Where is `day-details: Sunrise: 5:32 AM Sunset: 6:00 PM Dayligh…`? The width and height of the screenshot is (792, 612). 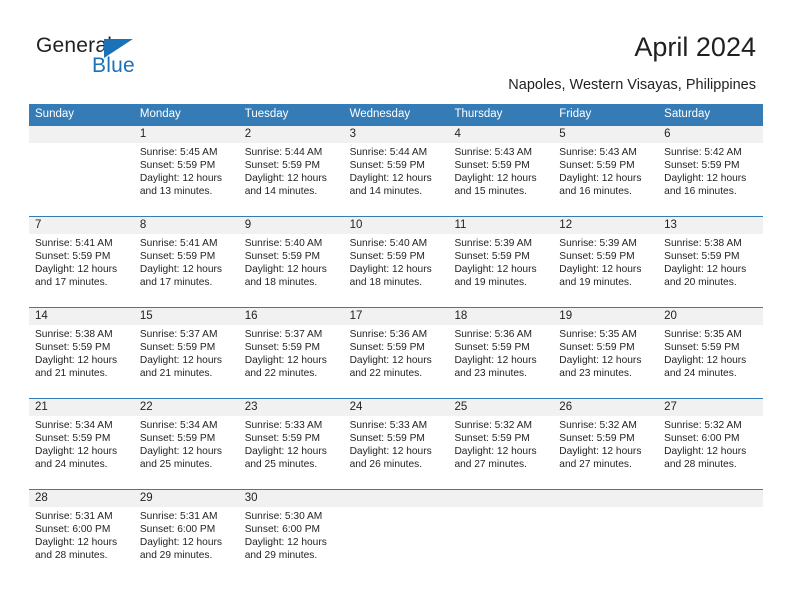
day-details: Sunrise: 5:32 AM Sunset: 6:00 PM Dayligh… is located at coordinates (710, 443).